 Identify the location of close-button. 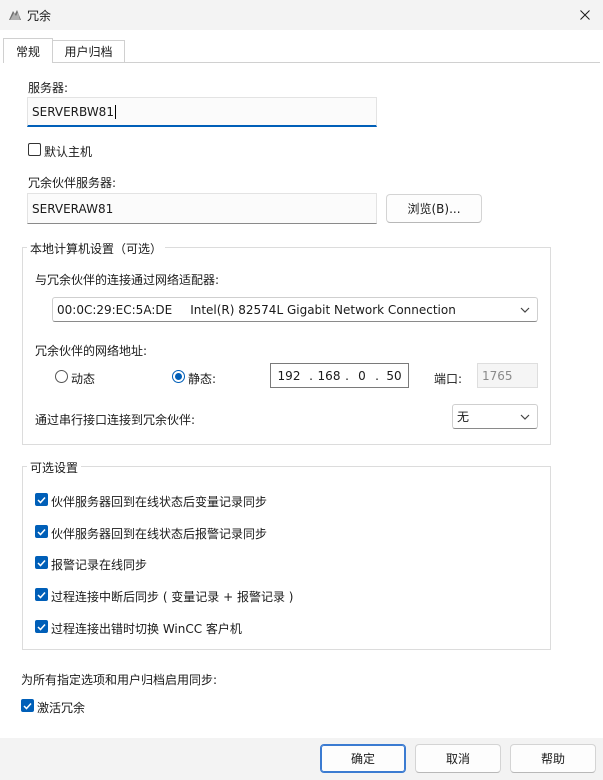
(585, 15).